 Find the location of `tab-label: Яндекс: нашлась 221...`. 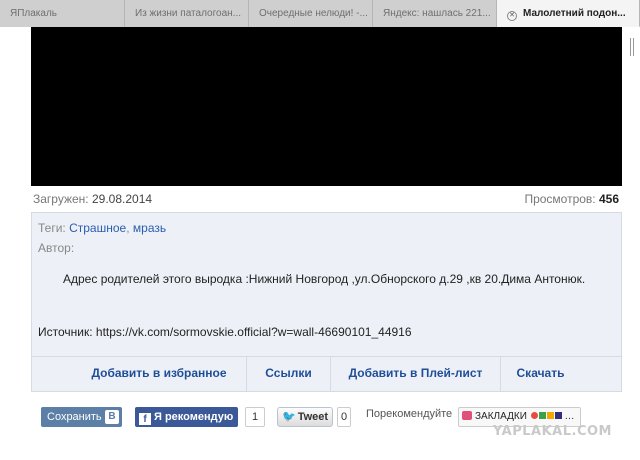

tab-label: Яндекс: нашлась 221... is located at coordinates (437, 13).